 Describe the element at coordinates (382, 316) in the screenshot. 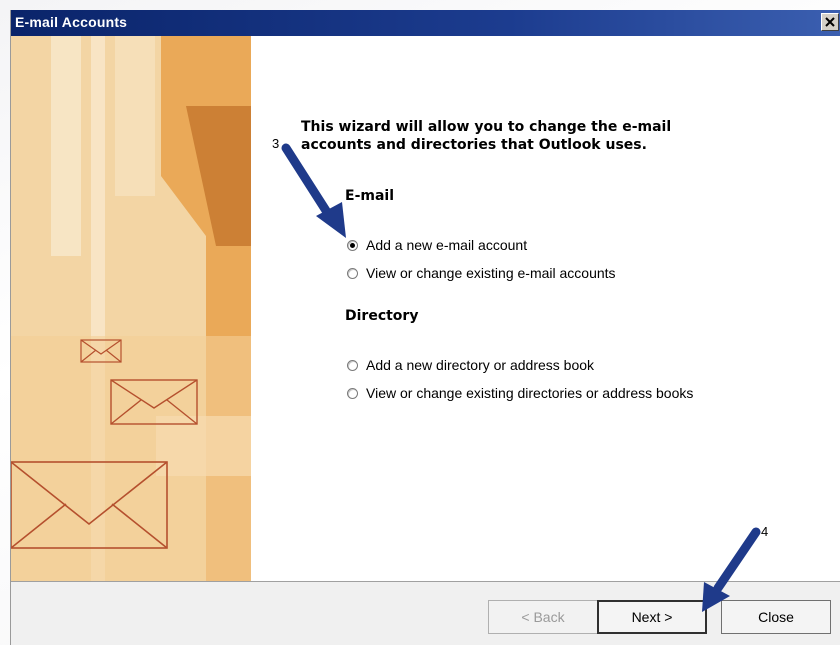

I see `directory-section-label: Directory` at that location.